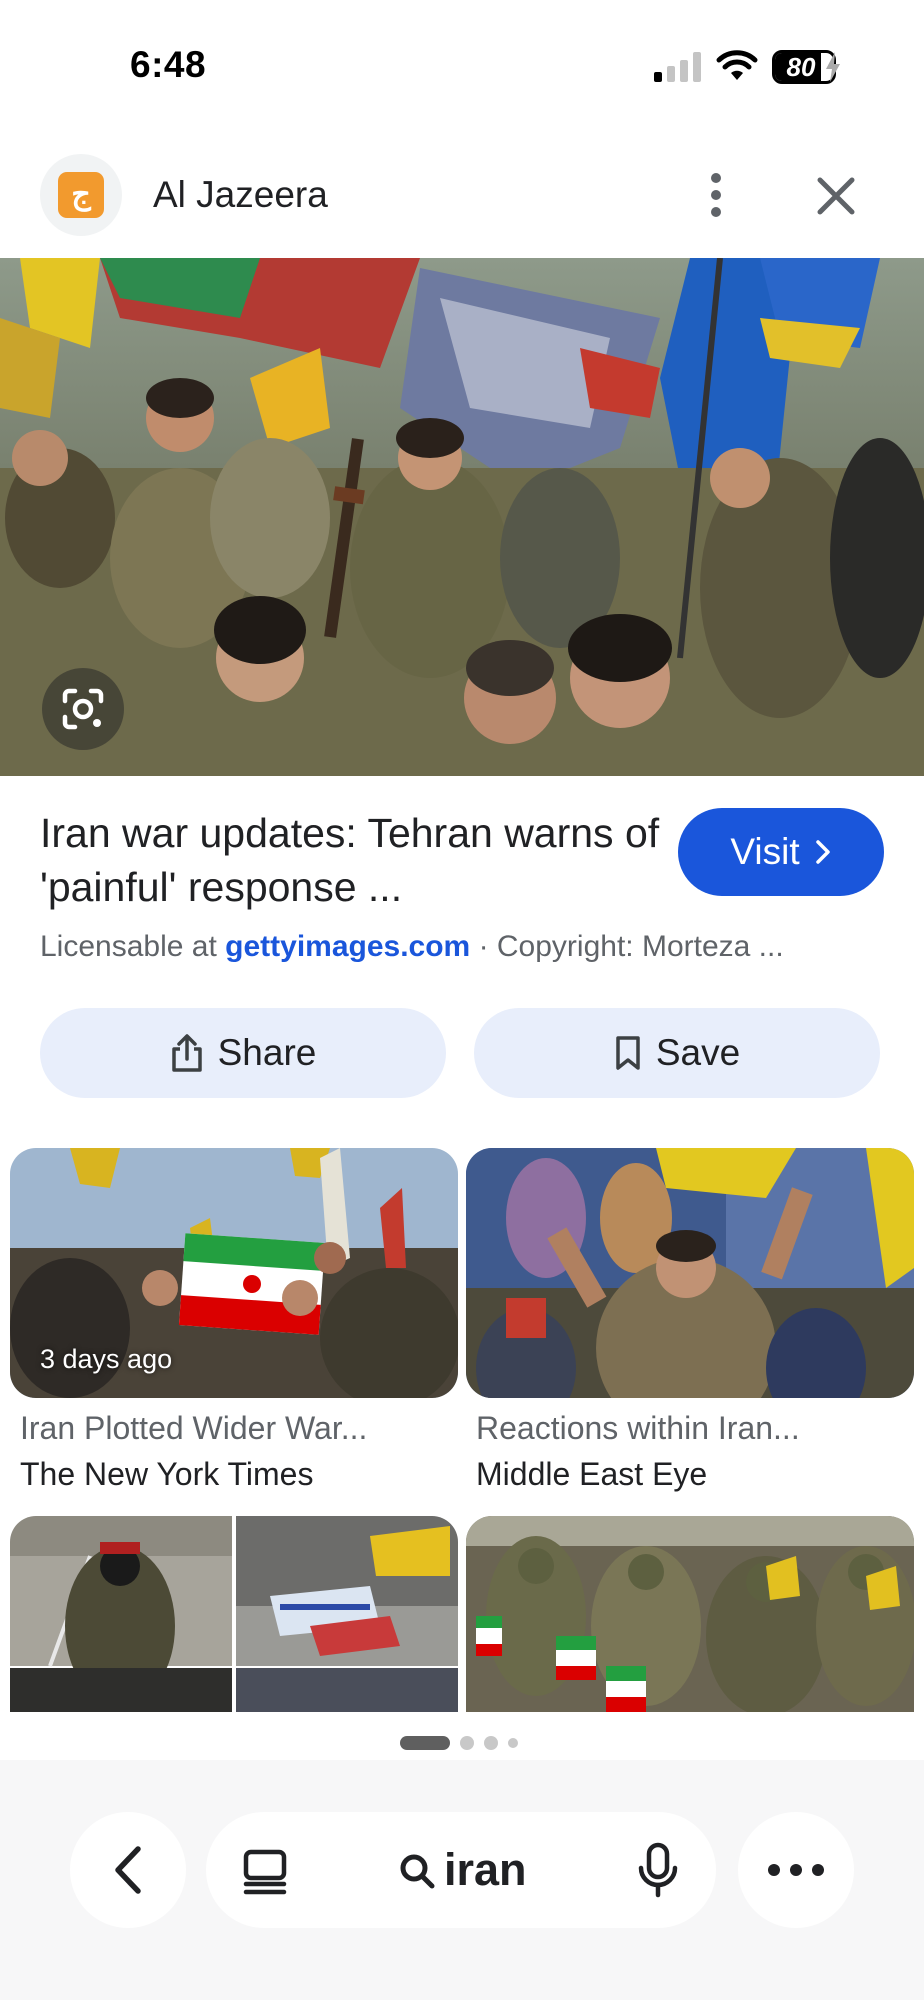 The height and width of the screenshot is (2000, 924). I want to click on save-button: Save, so click(677, 1053).